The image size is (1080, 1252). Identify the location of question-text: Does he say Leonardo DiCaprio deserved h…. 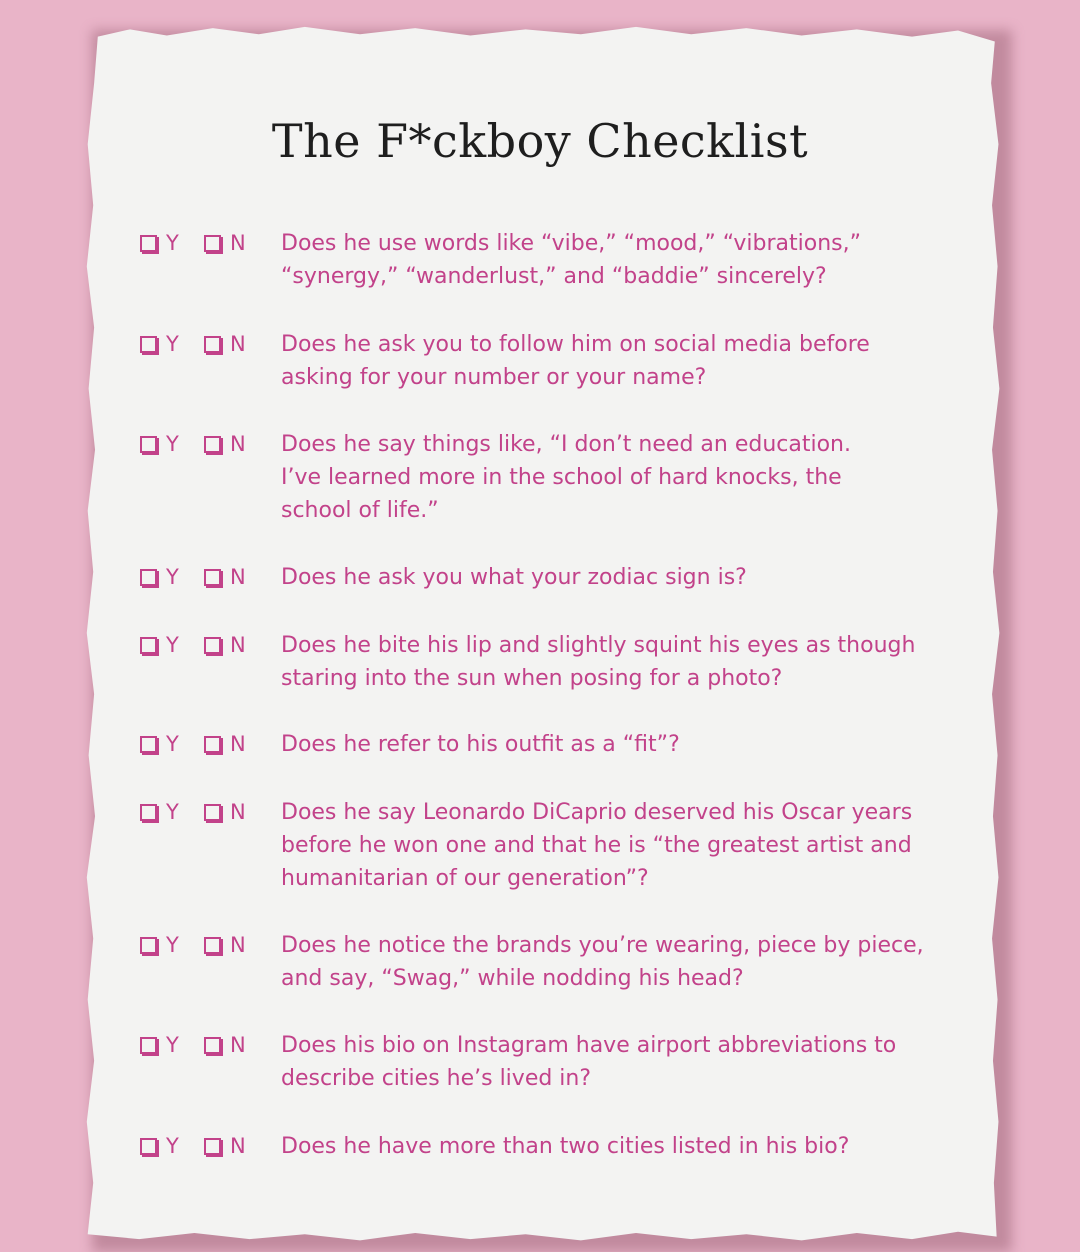
(597, 845).